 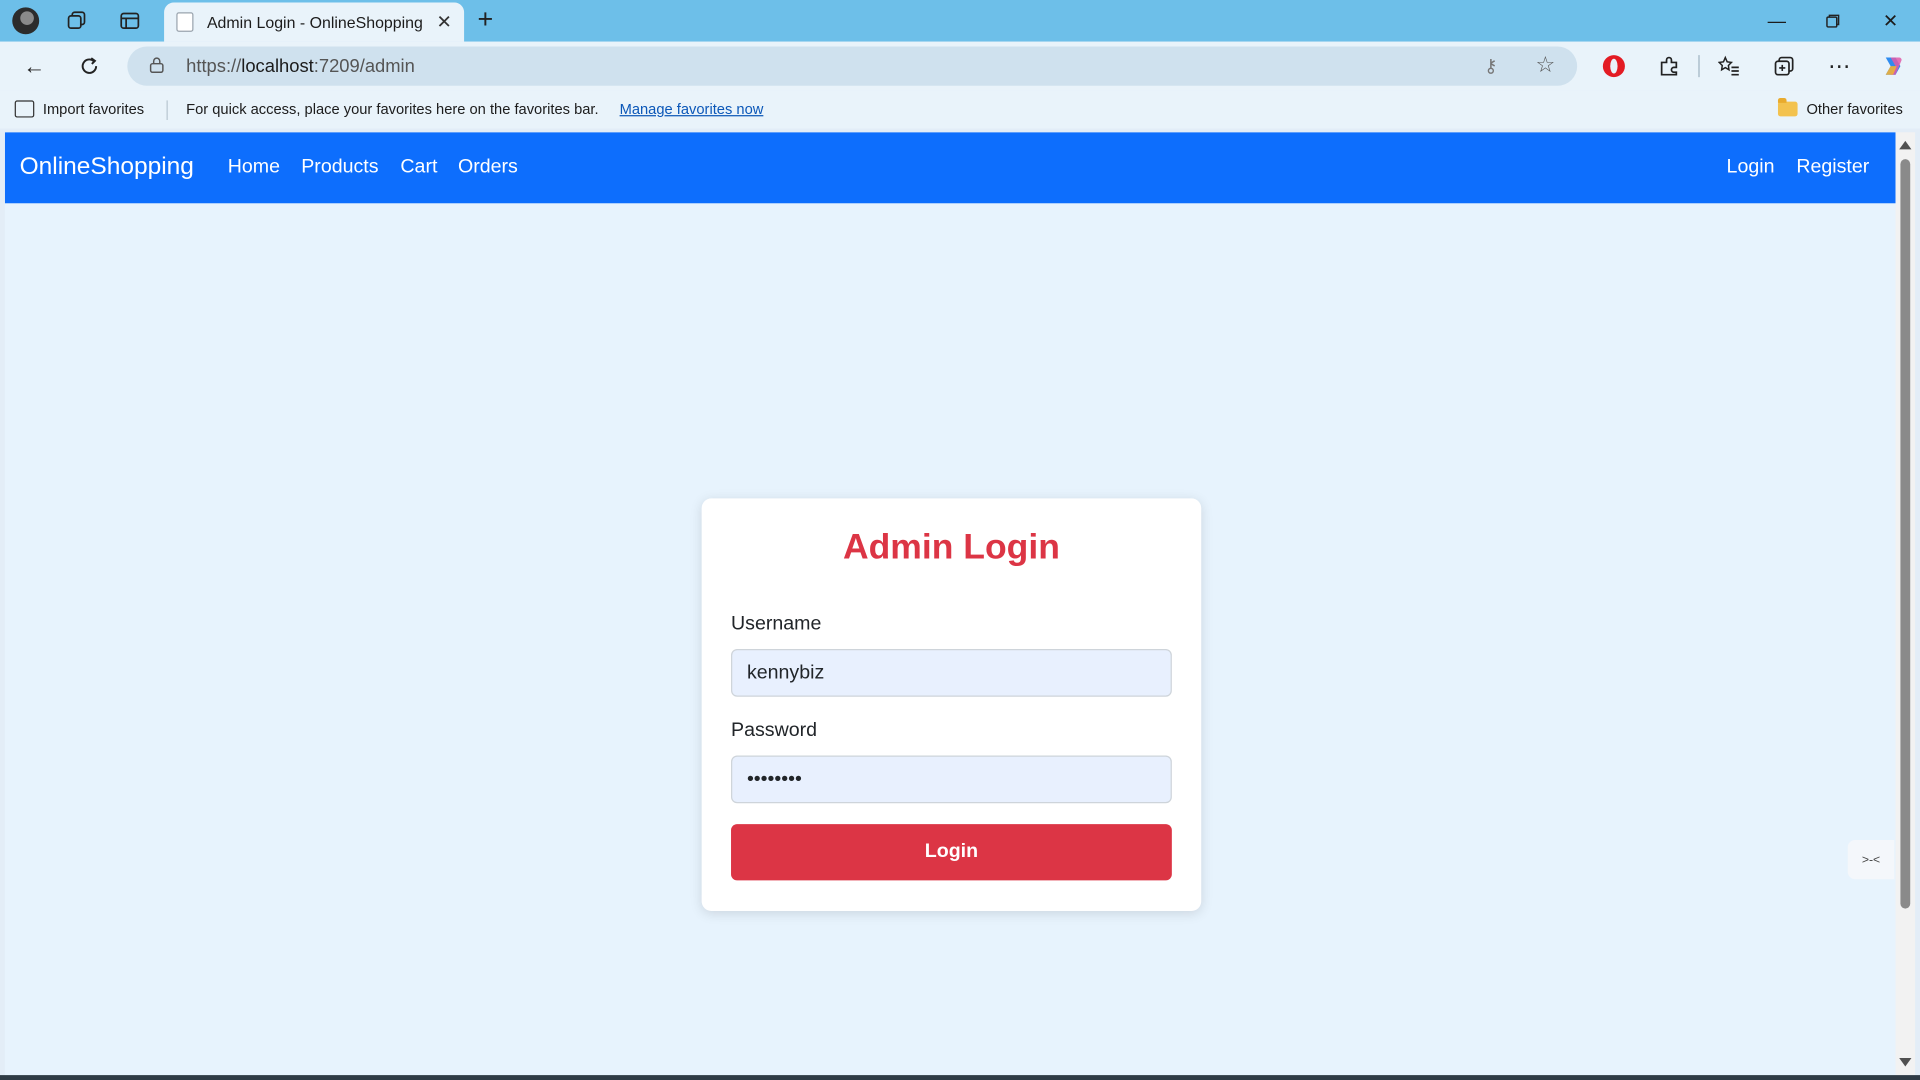 What do you see at coordinates (486, 19) in the screenshot?
I see `new-tab-icon: +` at bounding box center [486, 19].